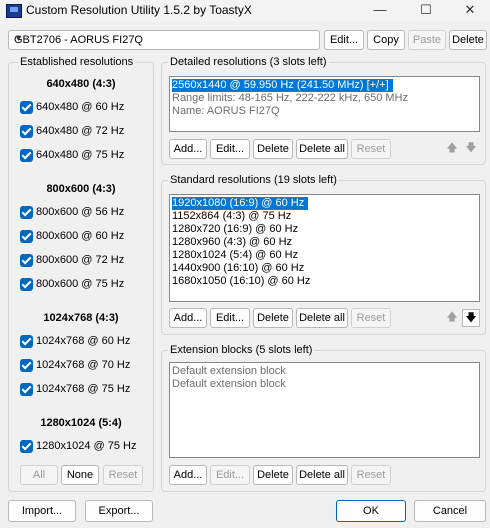 The height and width of the screenshot is (528, 490). What do you see at coordinates (80, 107) in the screenshot?
I see `checkbox-label: 640x480 @ 60 Hz` at bounding box center [80, 107].